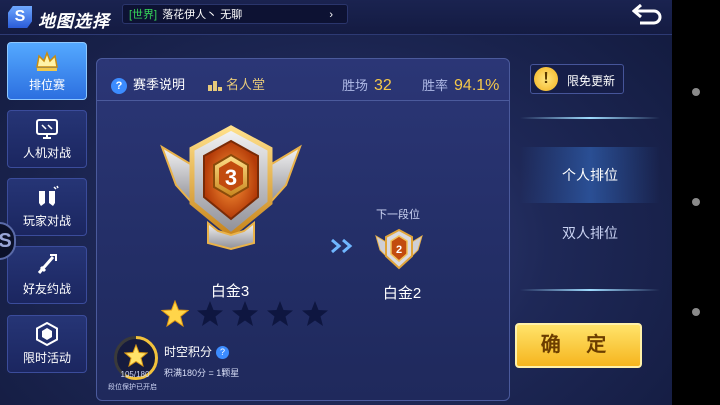 This screenshot has height=405, width=720. What do you see at coordinates (46, 221) in the screenshot?
I see `sidebar-item-label: 玩家对战` at bounding box center [46, 221].